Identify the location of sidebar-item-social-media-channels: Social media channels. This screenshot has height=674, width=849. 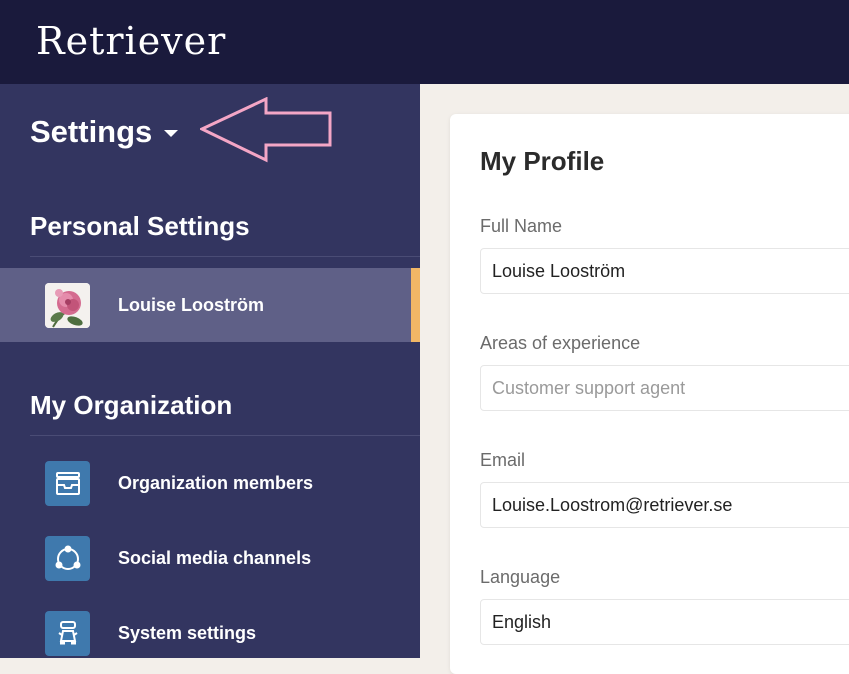
(210, 558).